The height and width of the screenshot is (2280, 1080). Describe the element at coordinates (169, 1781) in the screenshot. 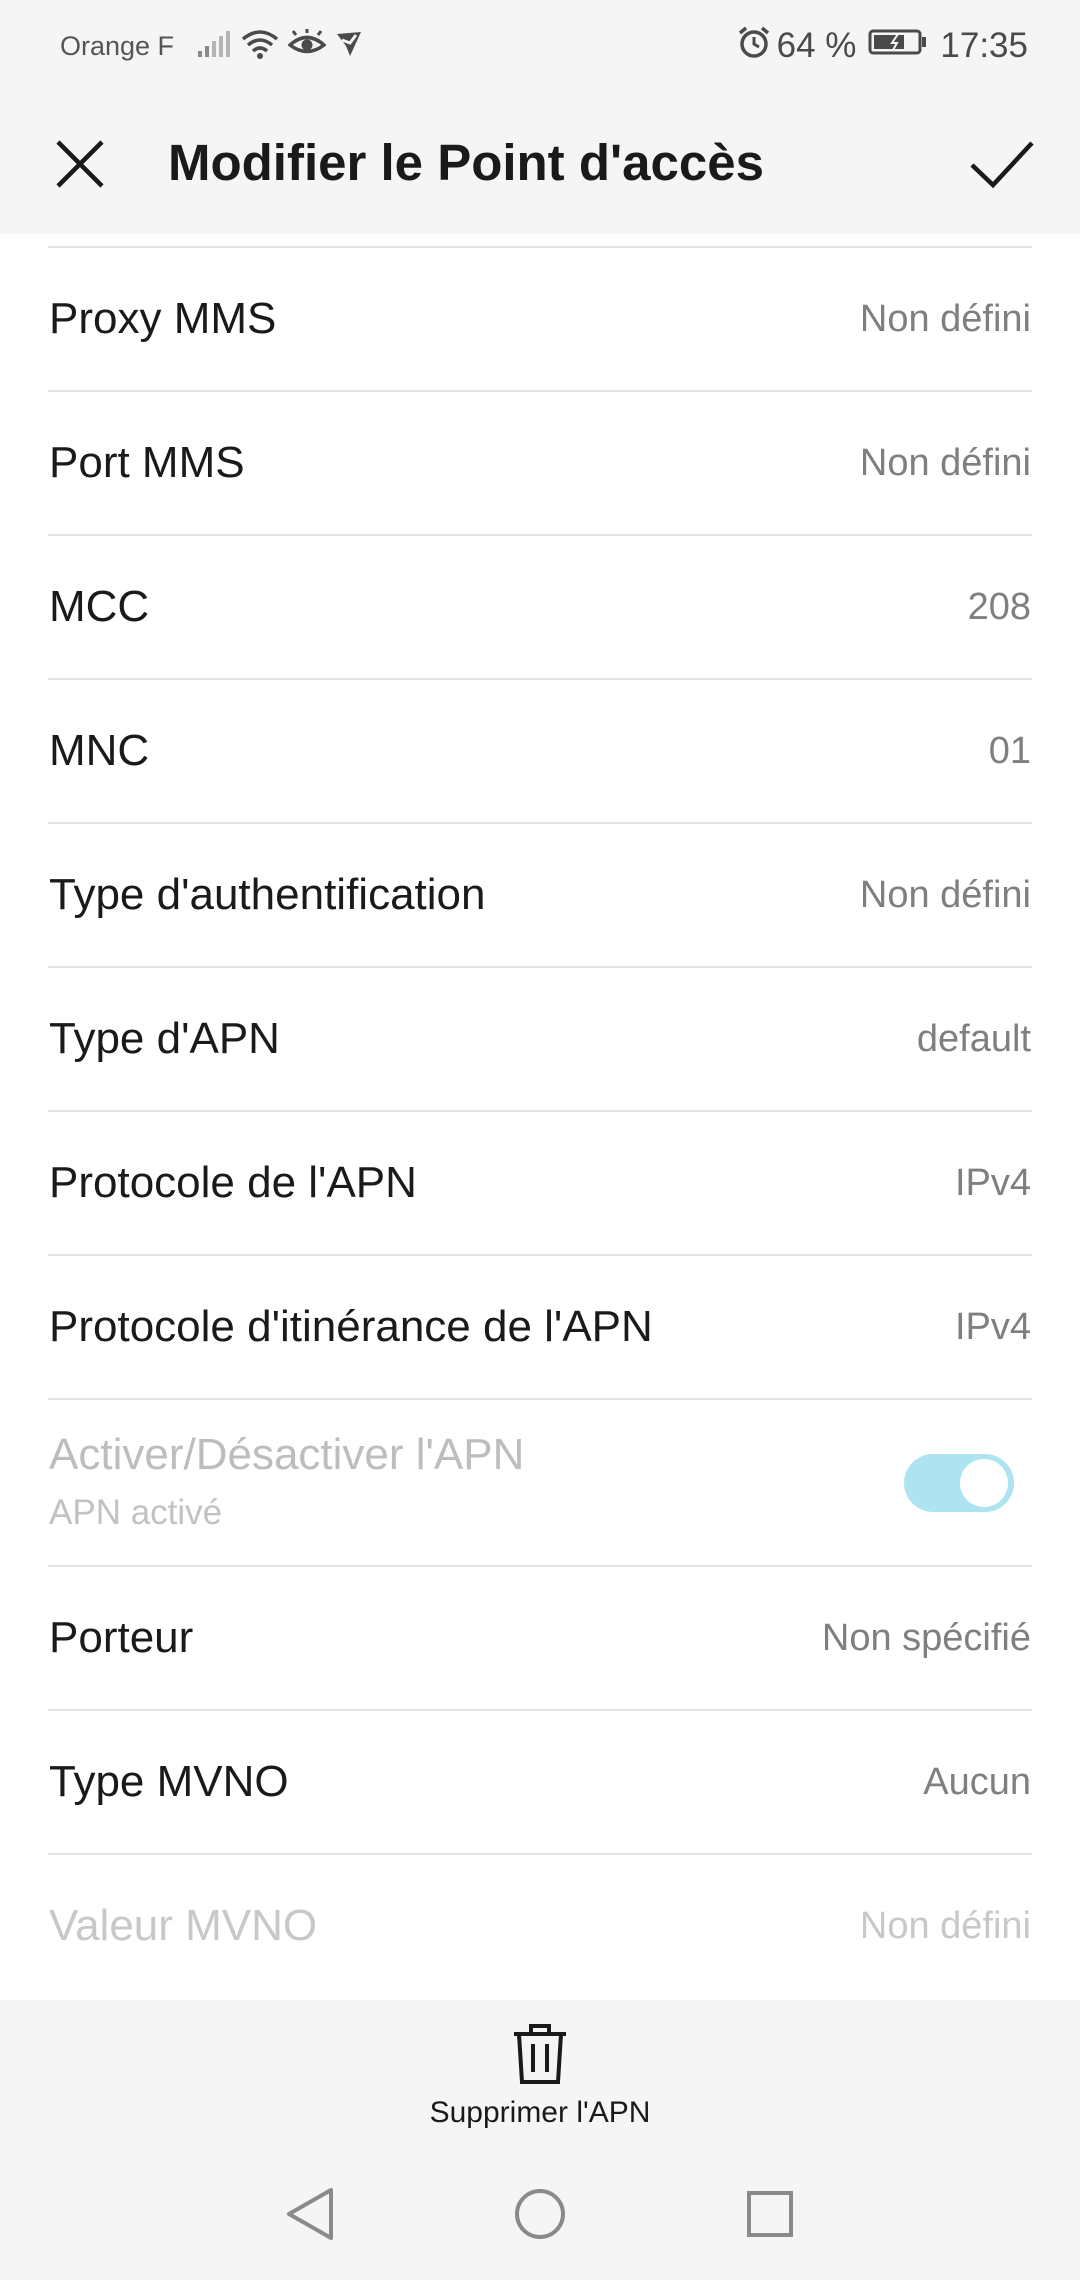

I see `setting-label: Type MVNO` at that location.